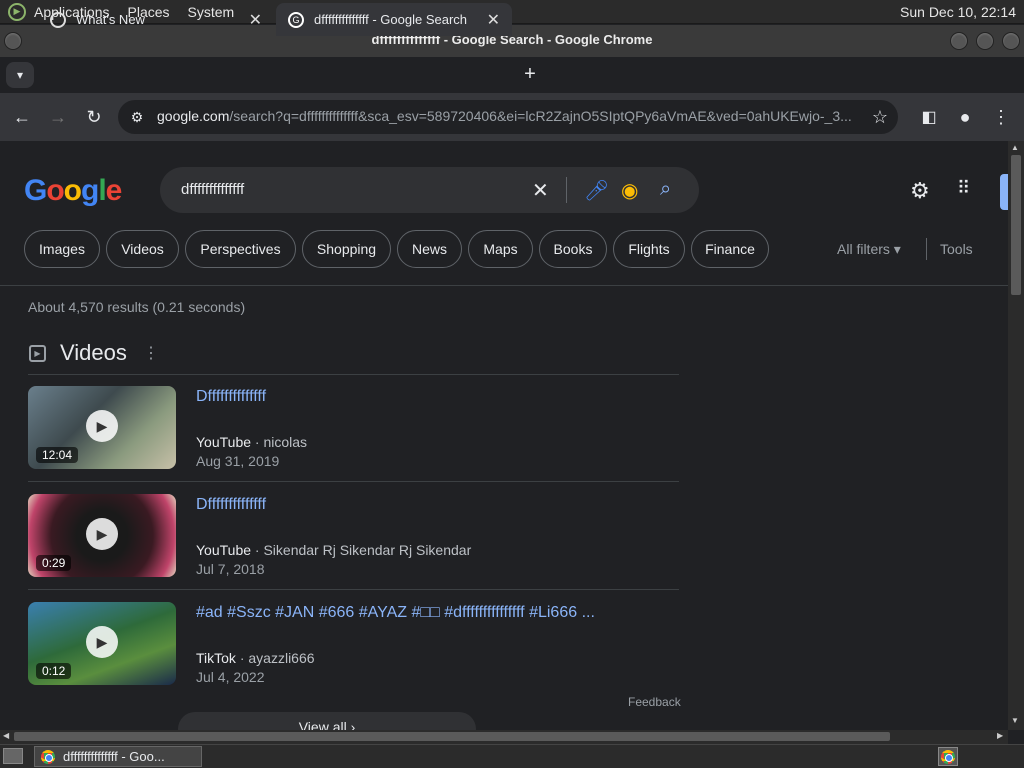 This screenshot has width=1024, height=768. I want to click on tab-google-search: G dffffffffffffff - Google Search ✕, so click(394, 19).